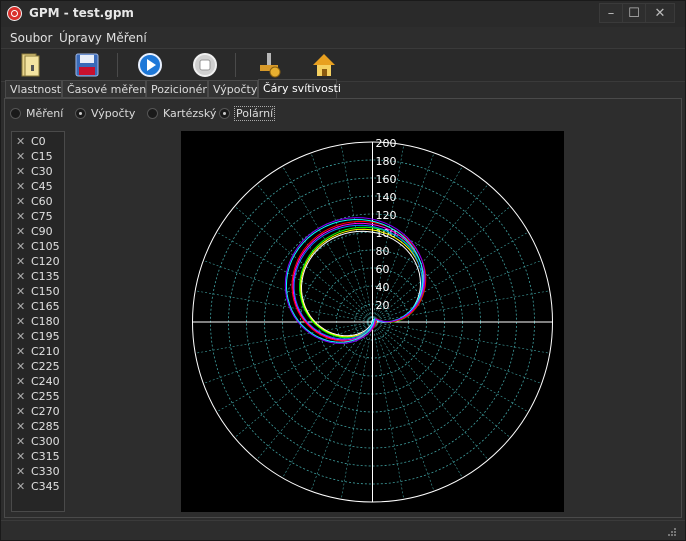 The width and height of the screenshot is (686, 541). I want to click on curve-label: C315, so click(45, 456).